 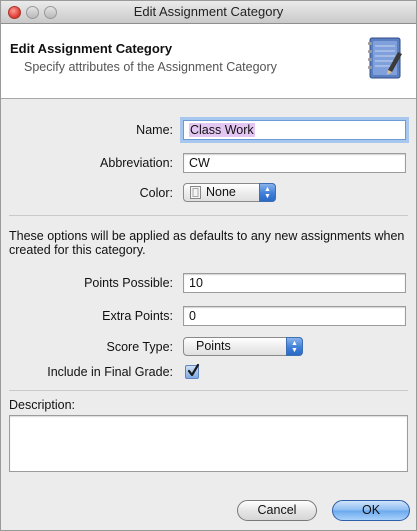 What do you see at coordinates (222, 130) in the screenshot?
I see `name-value: Class Work` at bounding box center [222, 130].